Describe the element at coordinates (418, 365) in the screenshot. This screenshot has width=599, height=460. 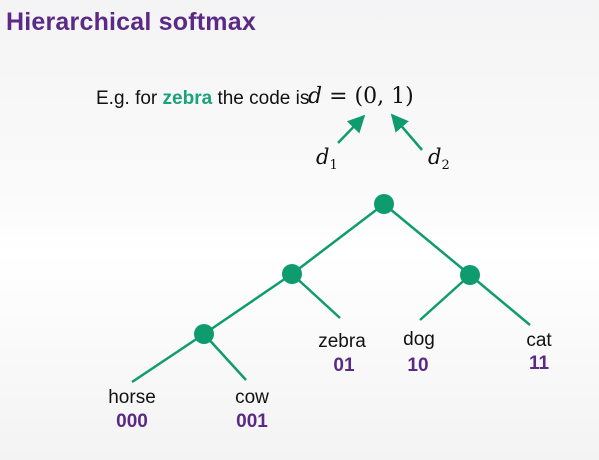
I see `leaf-code-dog: 10` at that location.